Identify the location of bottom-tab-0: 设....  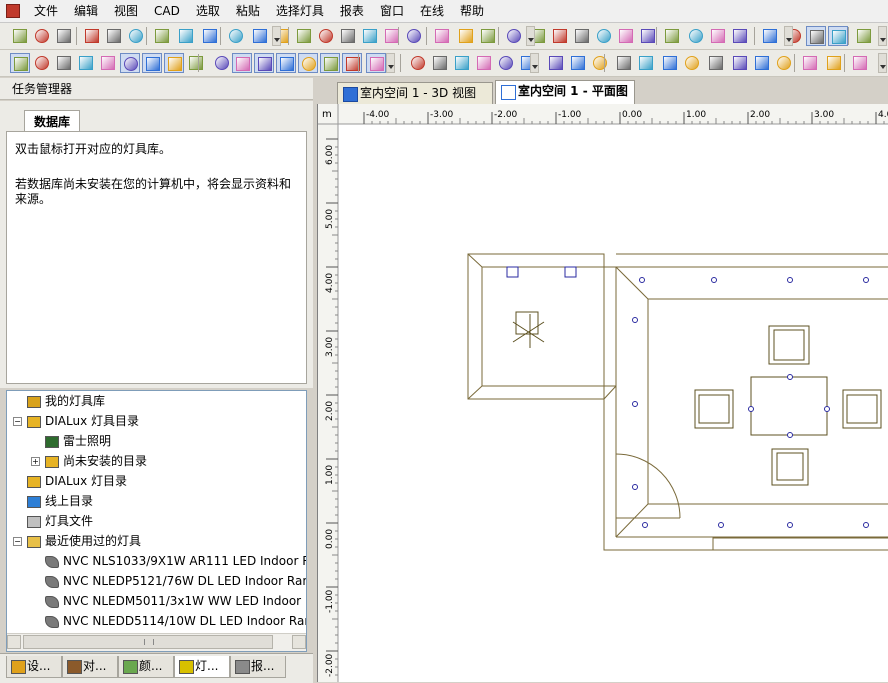
(34, 667).